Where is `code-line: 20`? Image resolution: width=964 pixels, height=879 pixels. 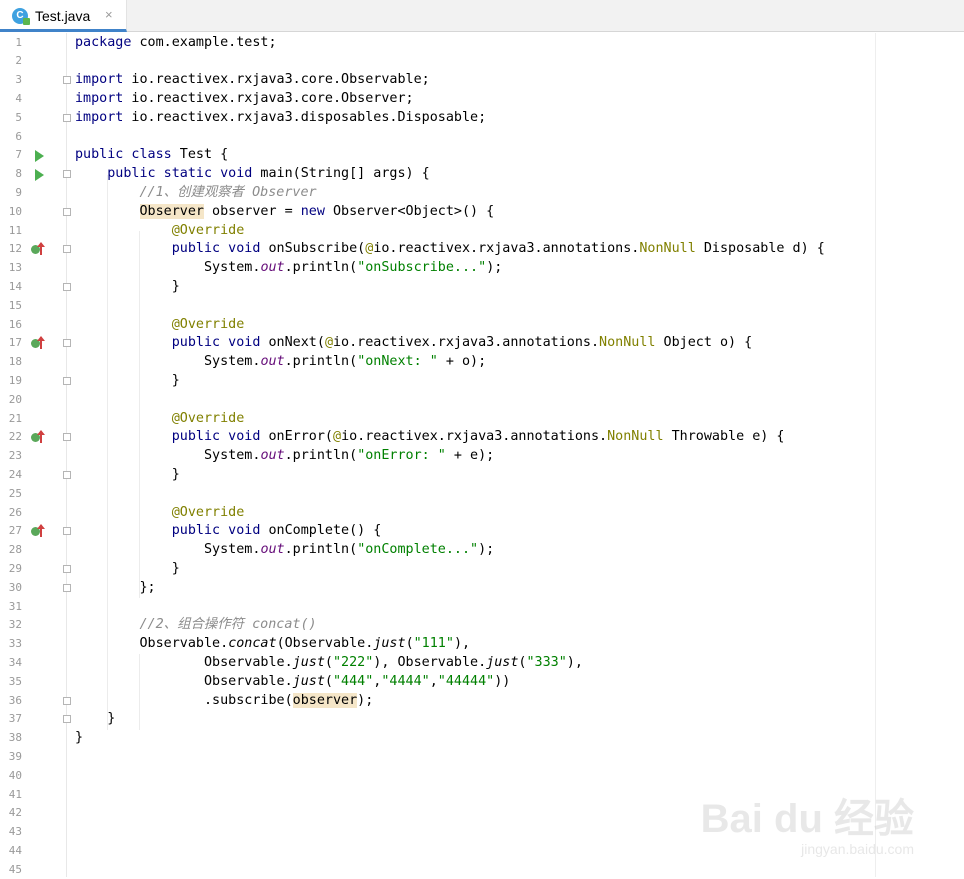
code-line: 20 is located at coordinates (437, 400).